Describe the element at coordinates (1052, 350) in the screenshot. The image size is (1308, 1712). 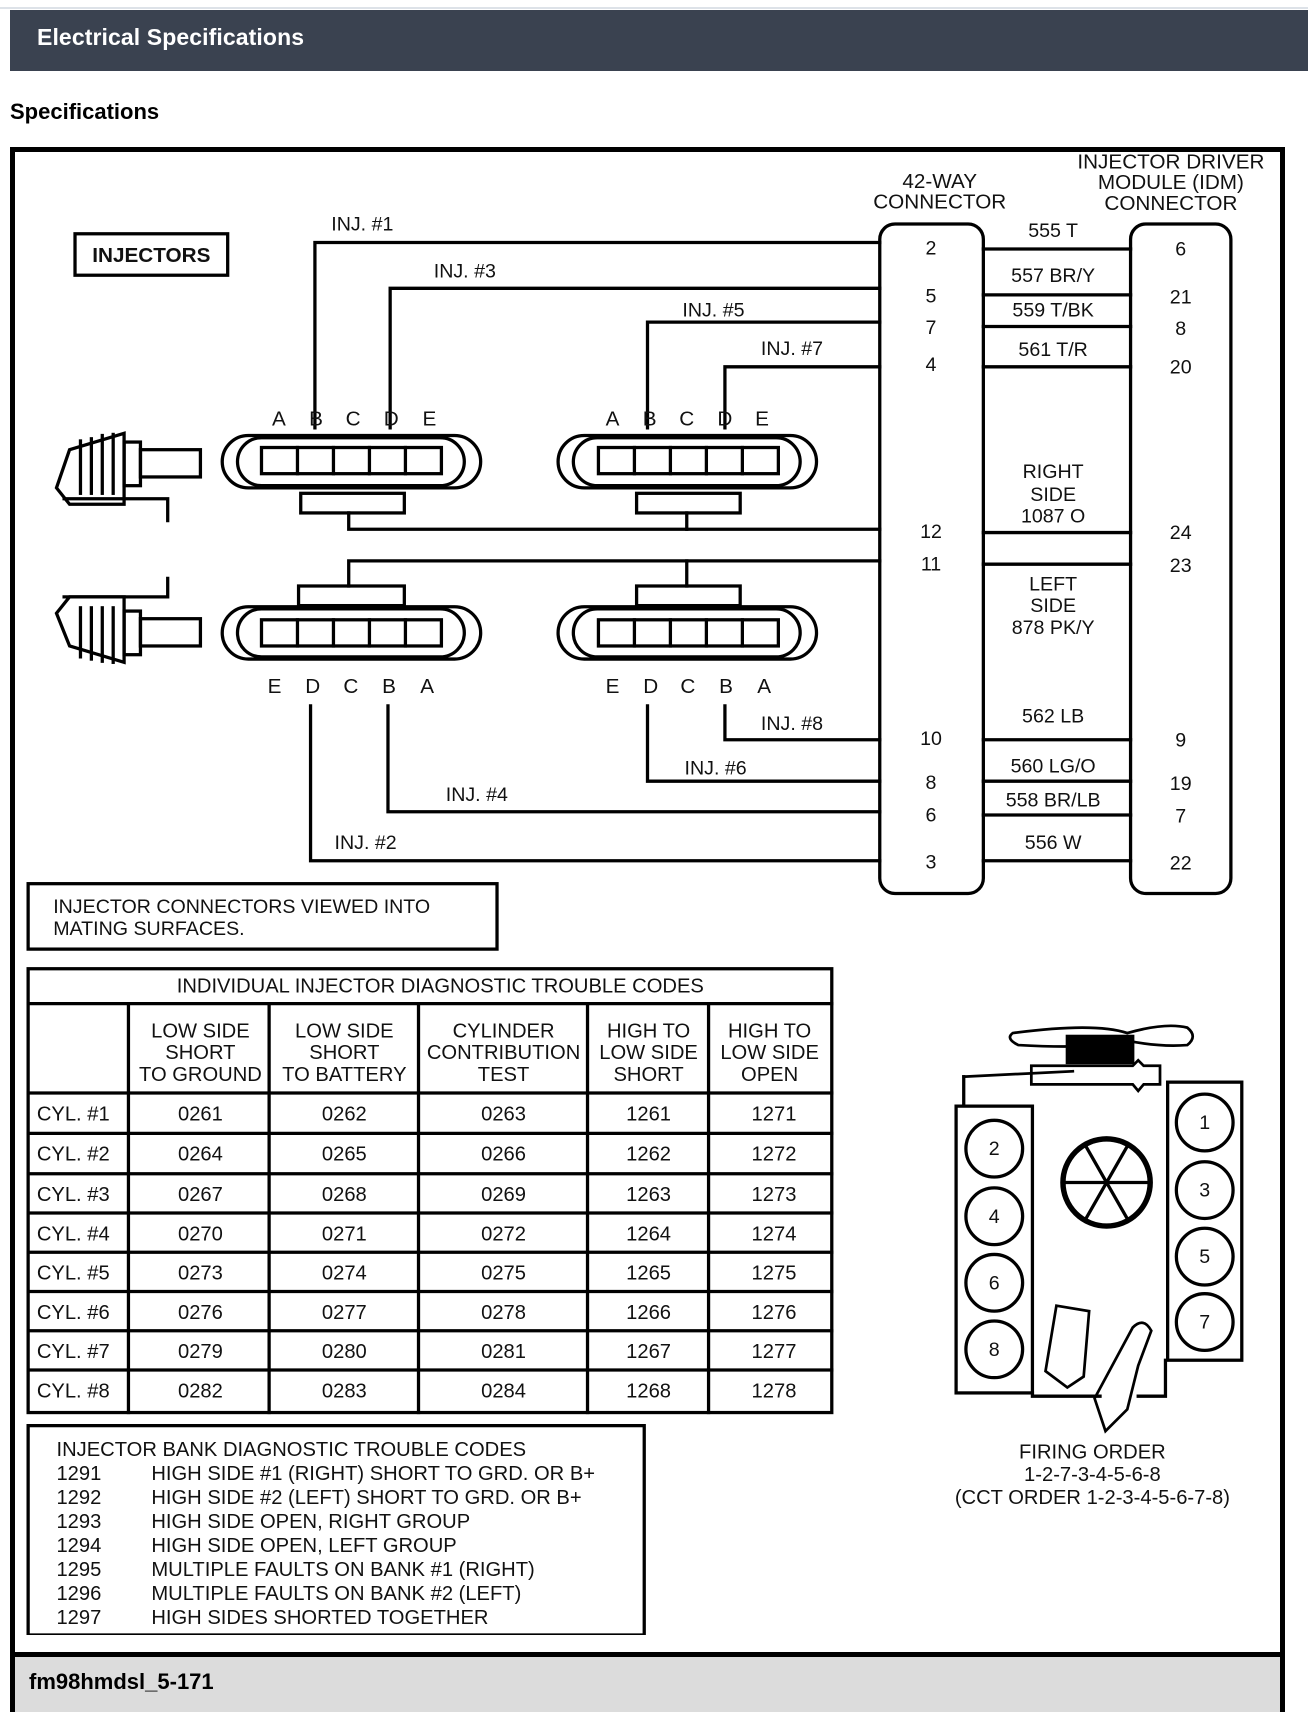
I see `circuit-label: 561 T/R` at that location.